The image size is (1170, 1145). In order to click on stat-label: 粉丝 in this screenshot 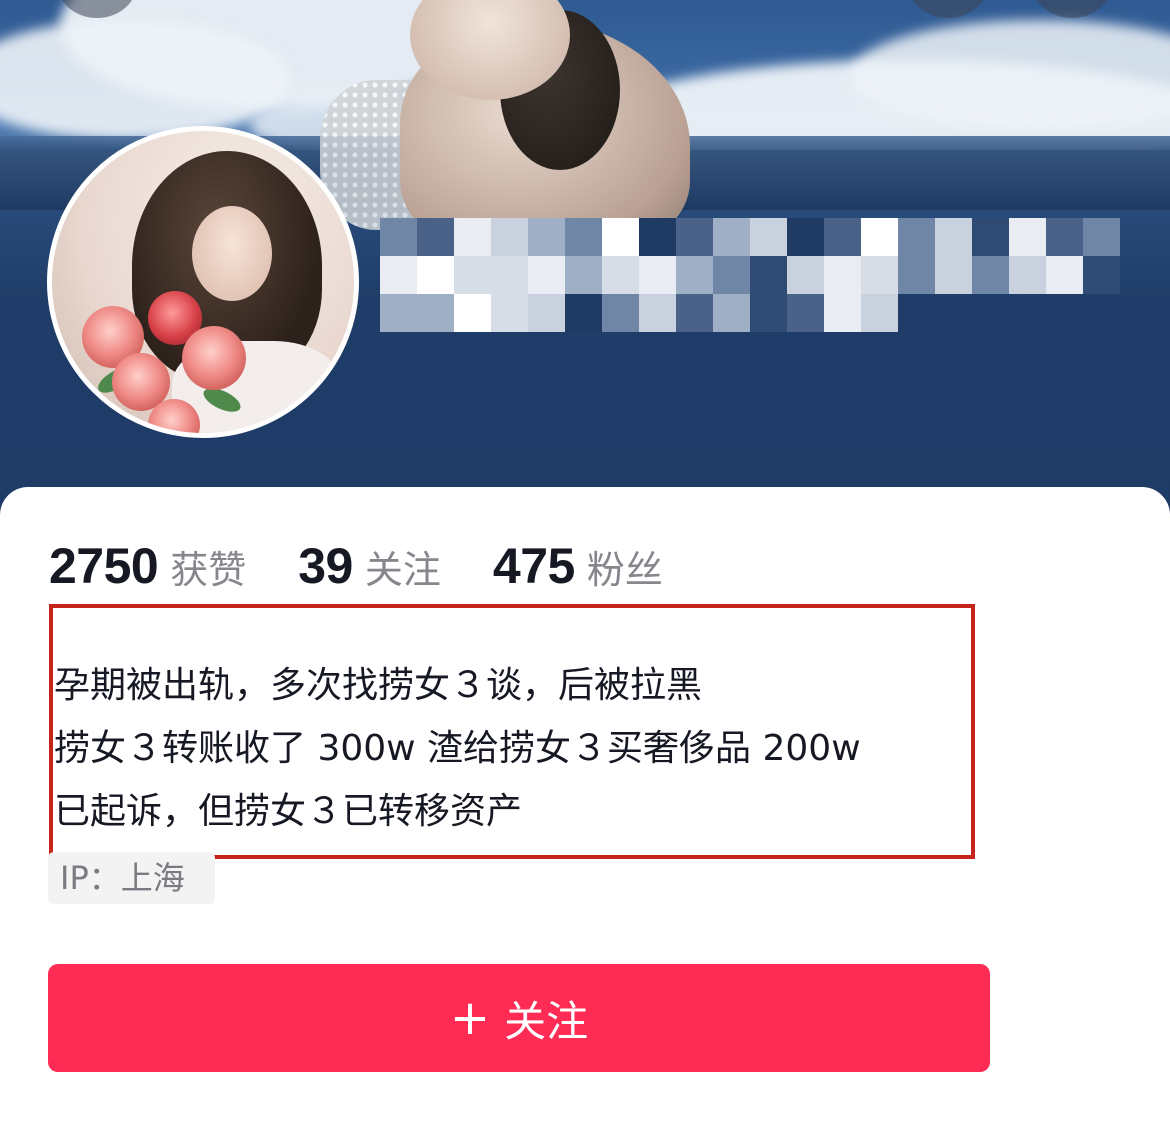, I will do `click(624, 570)`.